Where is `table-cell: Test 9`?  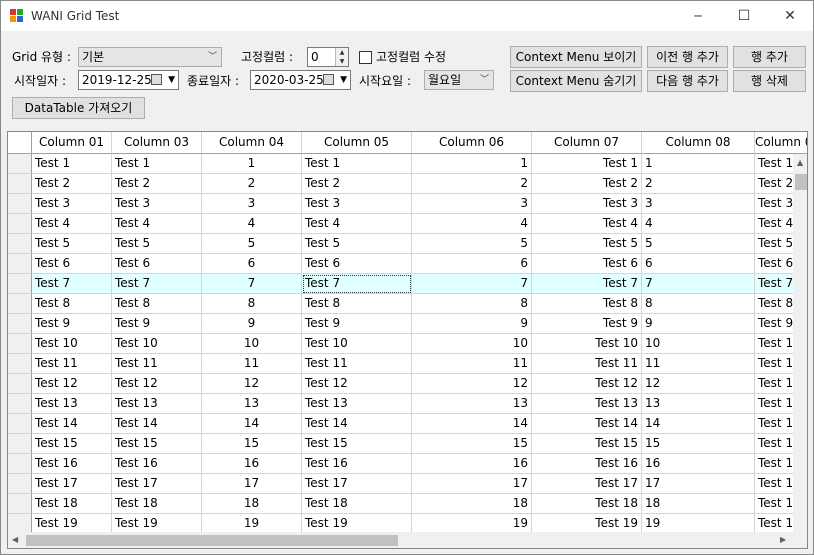 table-cell: Test 9 is located at coordinates (357, 324).